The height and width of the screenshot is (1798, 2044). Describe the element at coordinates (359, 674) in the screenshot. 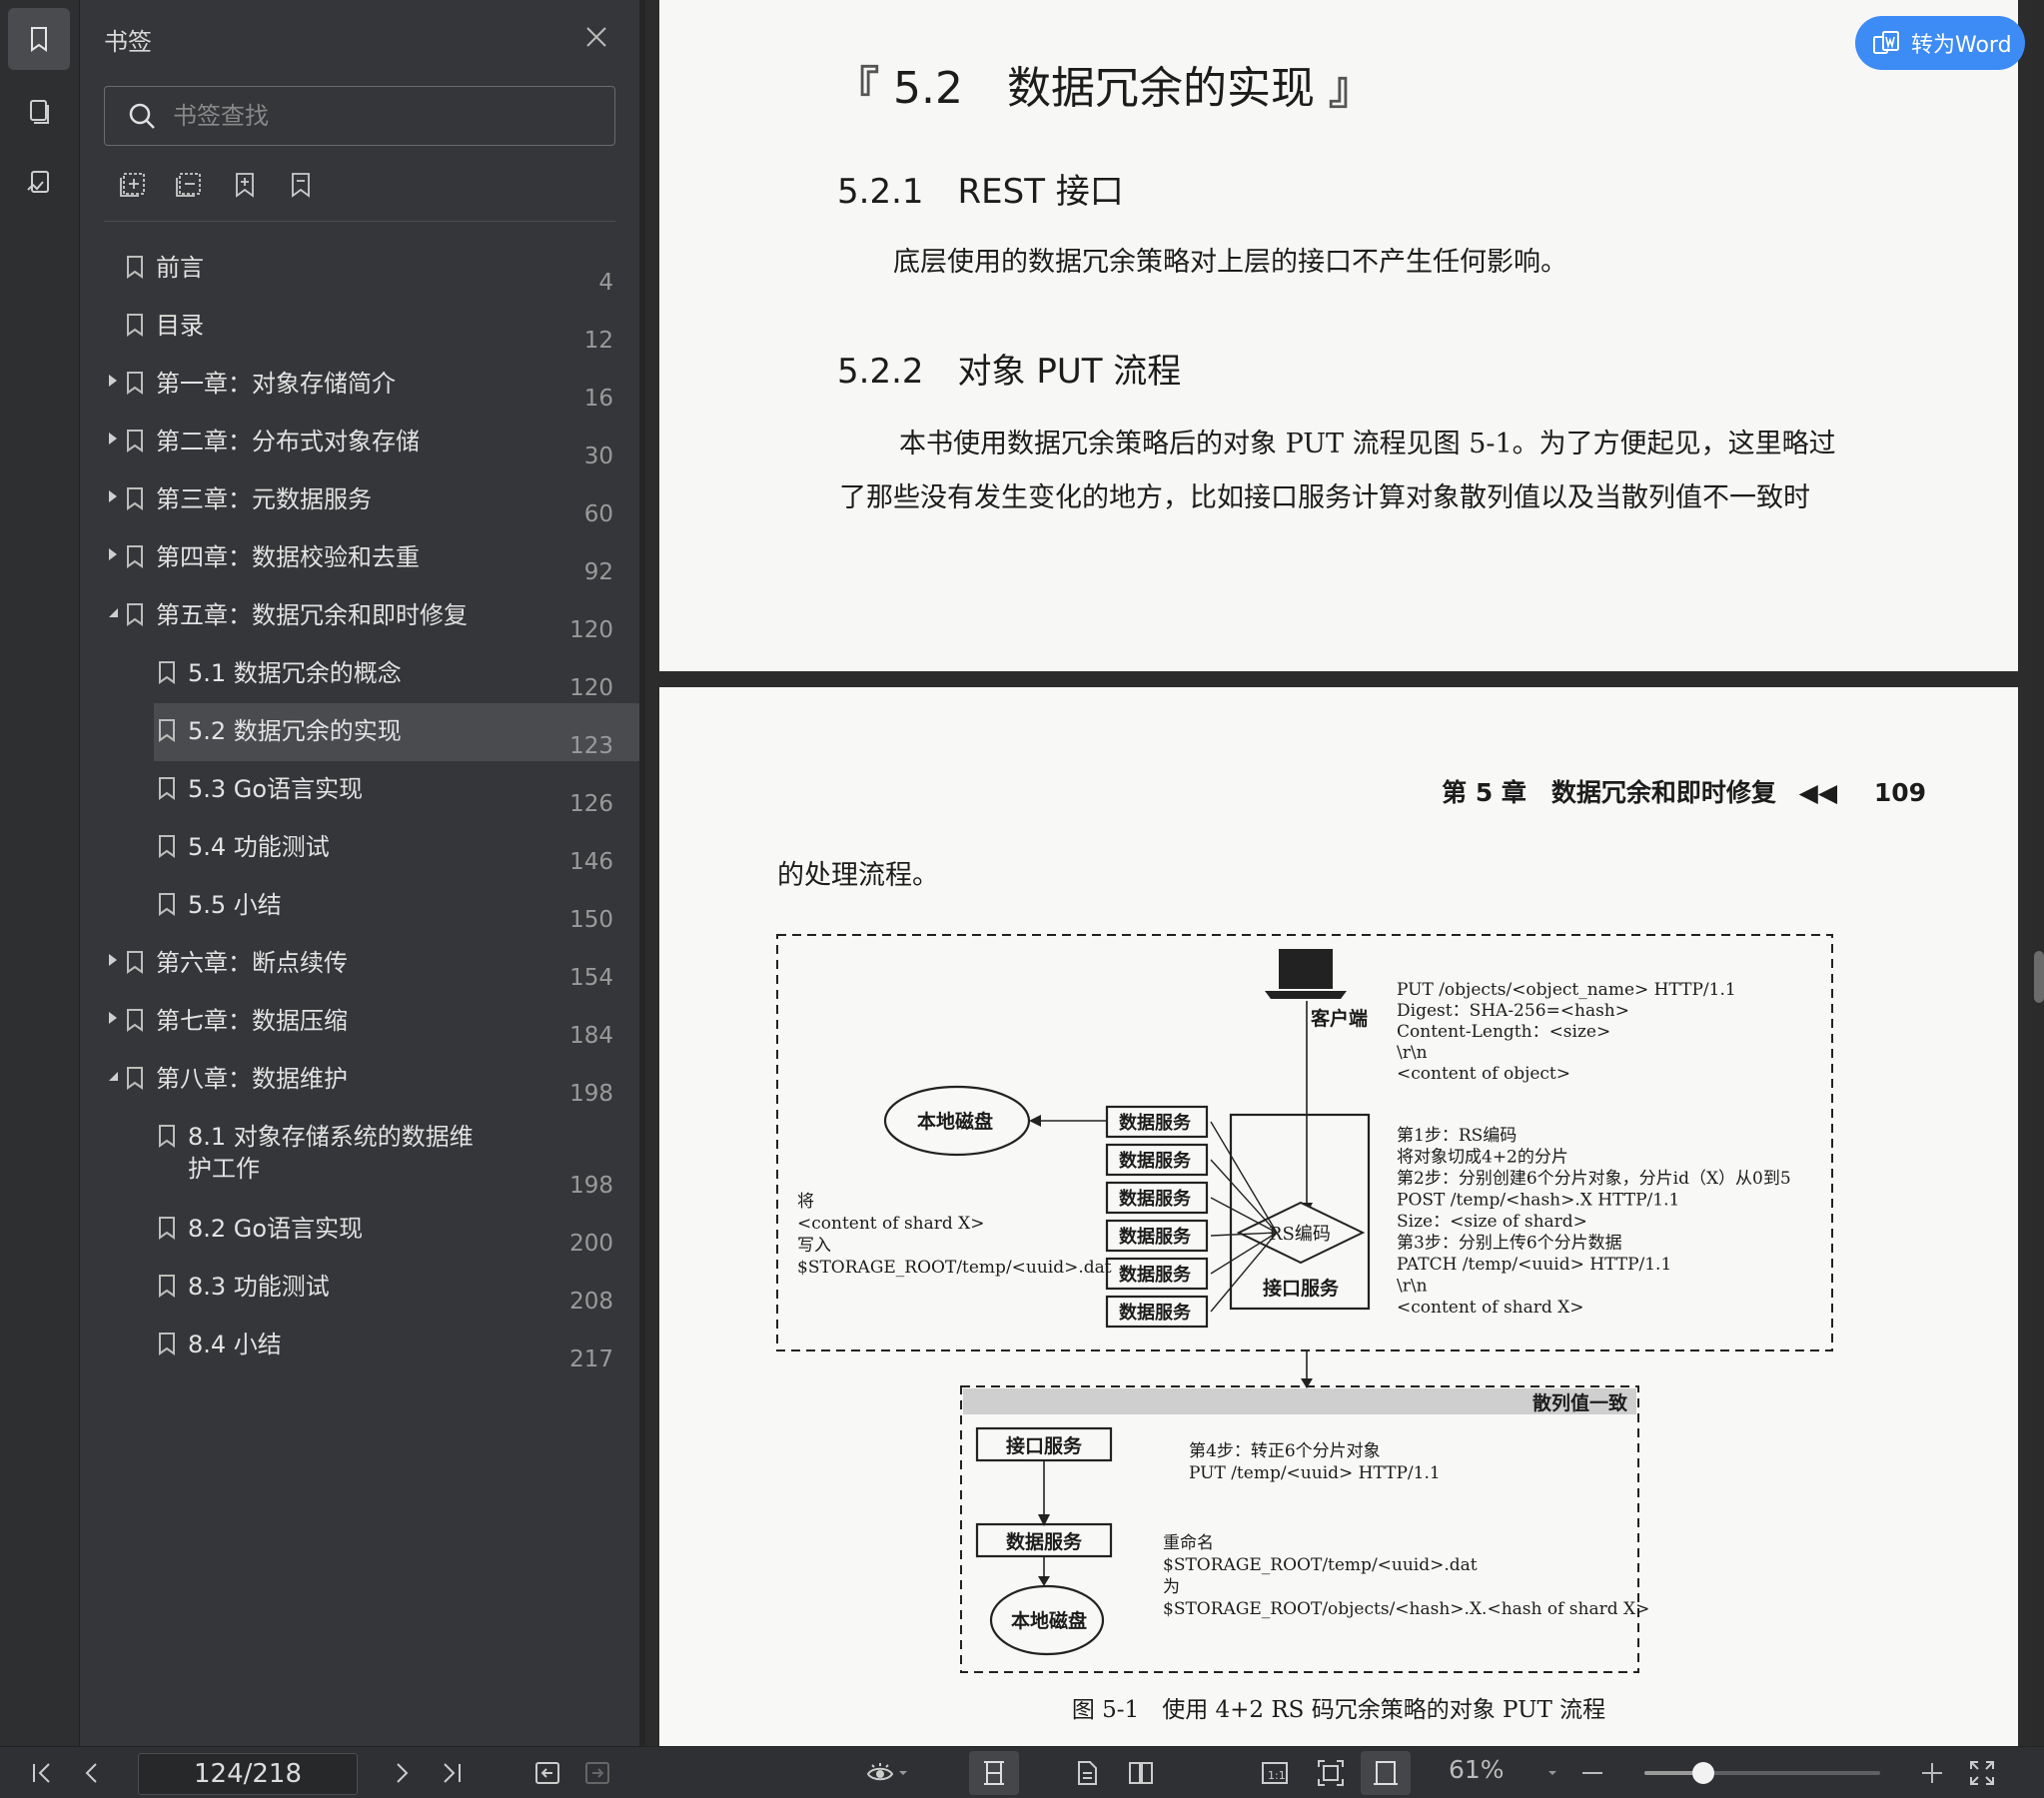

I see `bookmark-item: 5.1 数据冗余的概念 120` at that location.